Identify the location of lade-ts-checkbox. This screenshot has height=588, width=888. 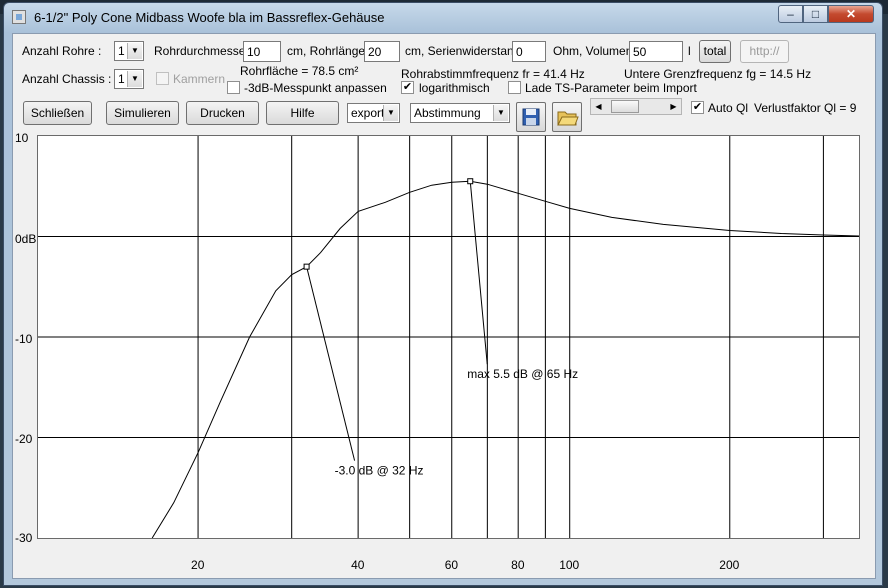
(514, 87).